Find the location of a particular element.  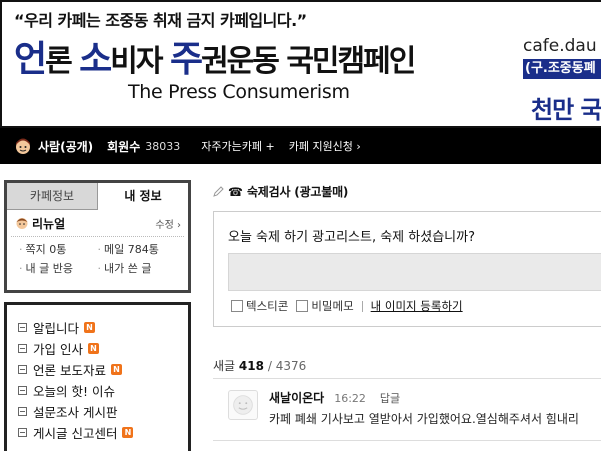

texticon-checkbox is located at coordinates (237, 306).